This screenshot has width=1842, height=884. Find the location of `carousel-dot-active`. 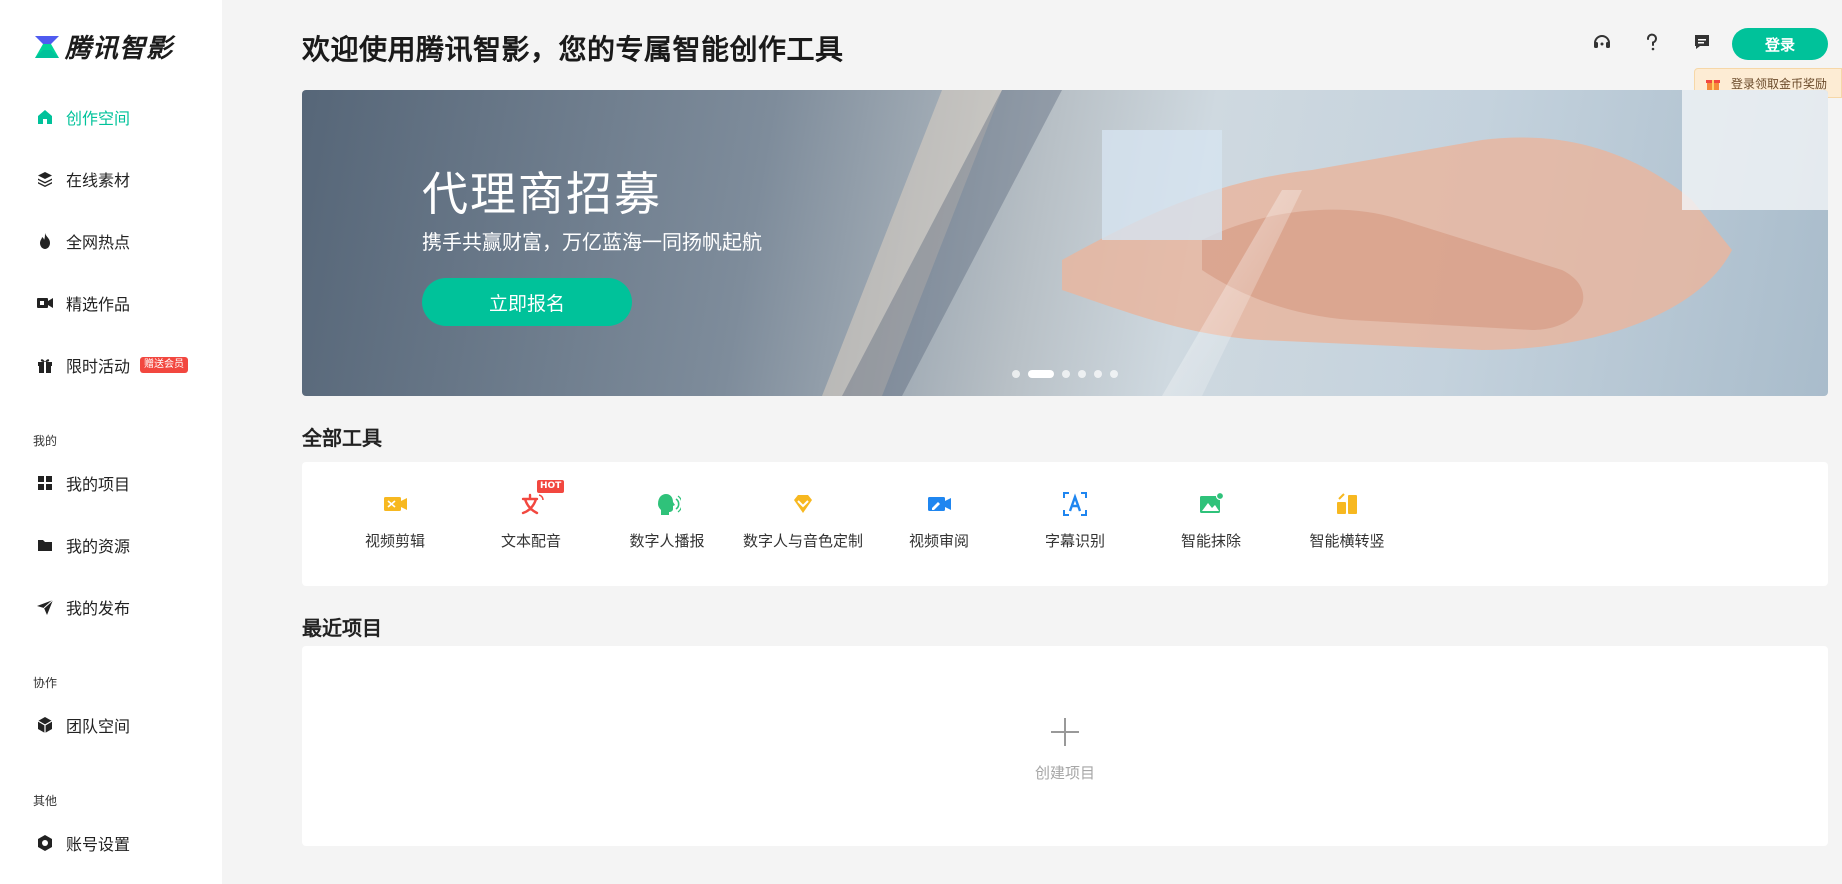

carousel-dot-active is located at coordinates (1041, 374).